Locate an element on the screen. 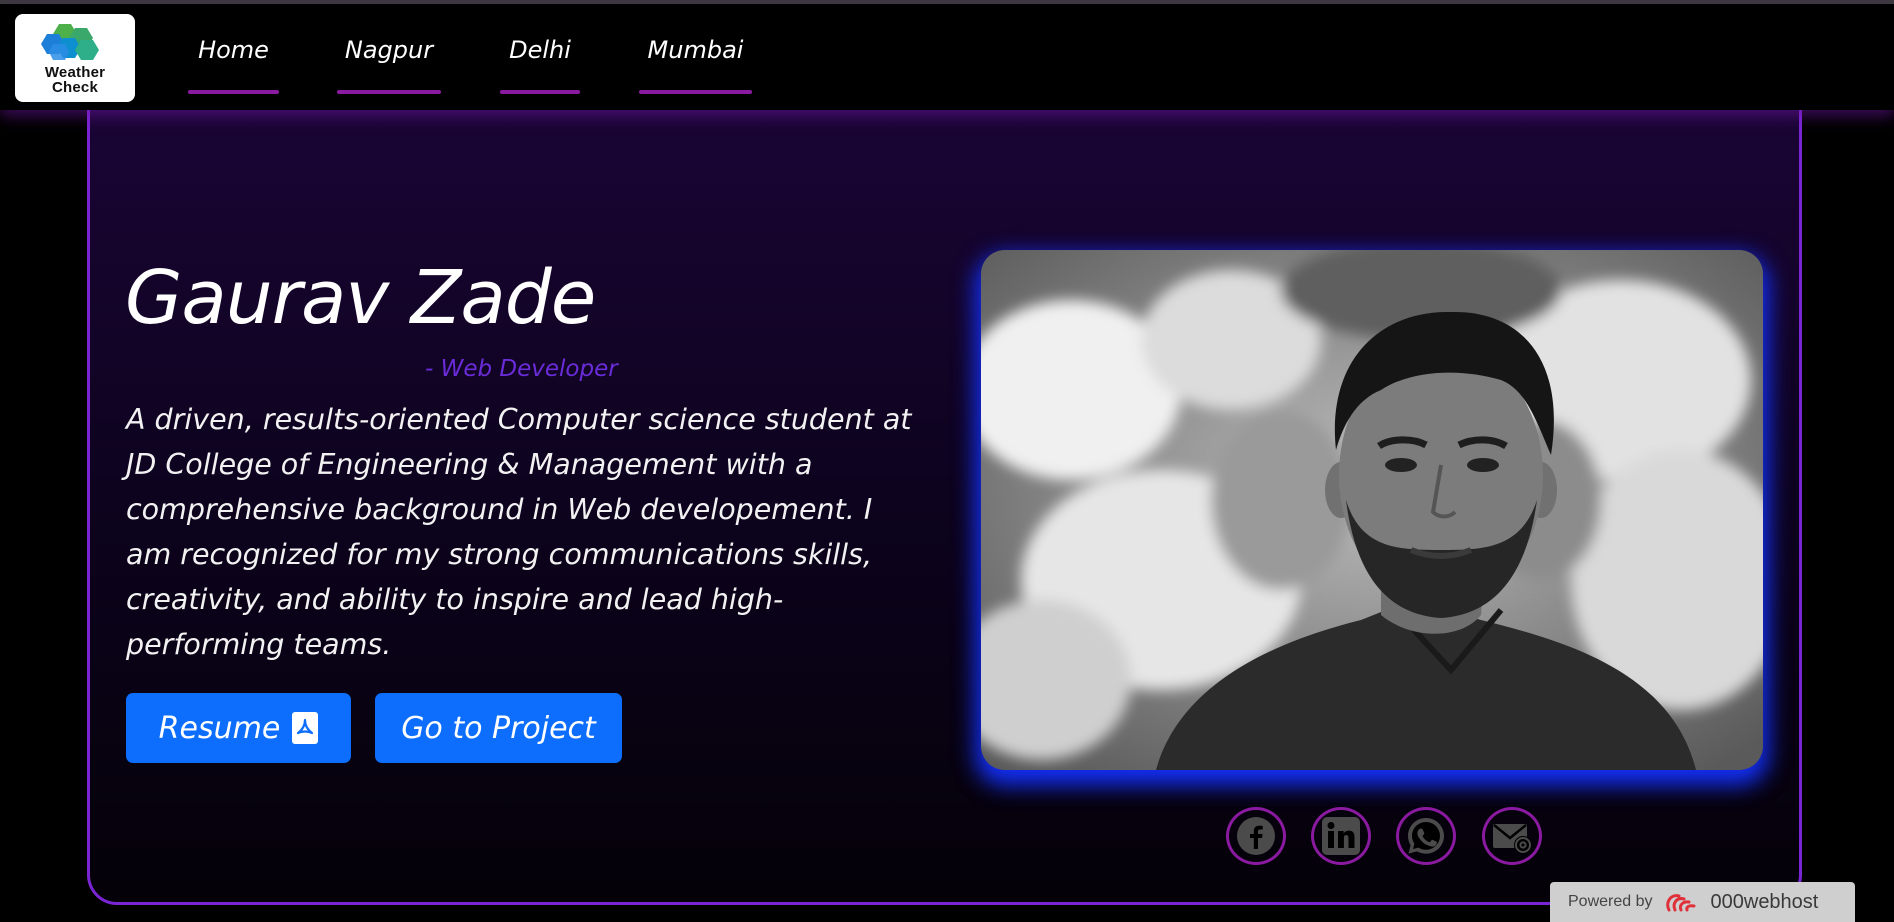 This screenshot has width=1894, height=922. whatsapp-button is located at coordinates (1426, 836).